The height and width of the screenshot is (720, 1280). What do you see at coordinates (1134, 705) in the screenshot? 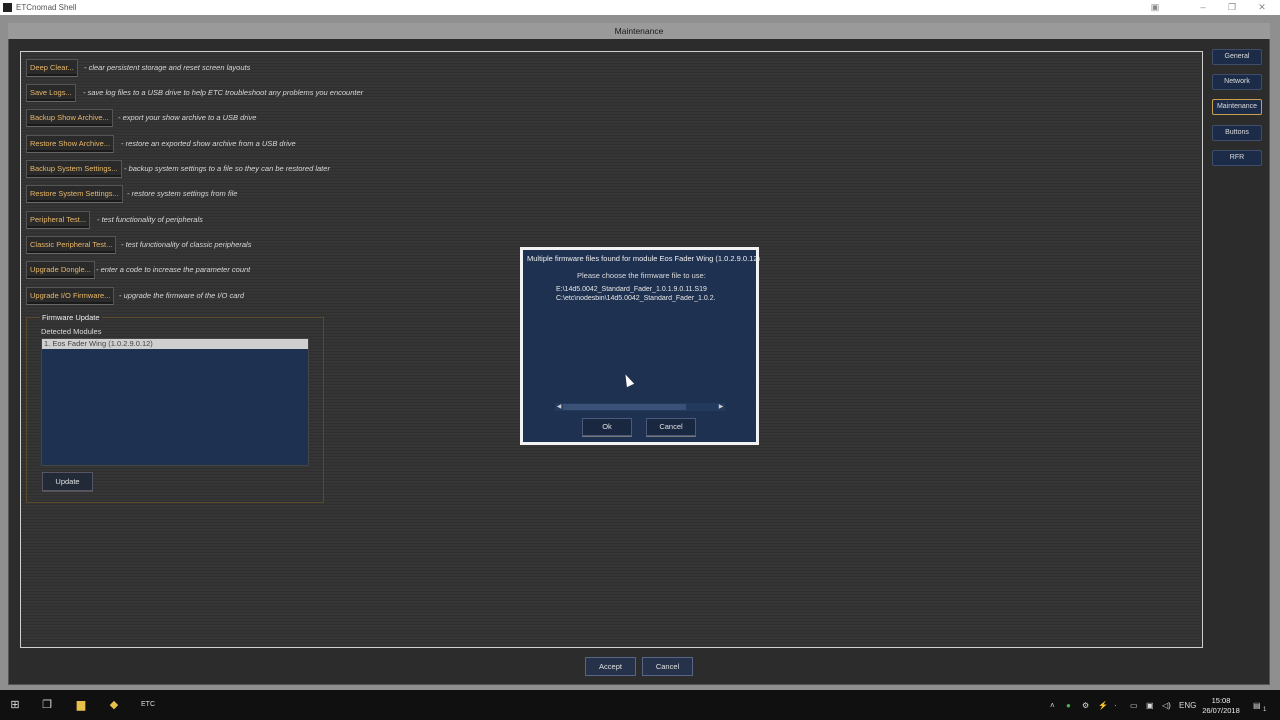
I see `battery-icon: ▭` at bounding box center [1134, 705].